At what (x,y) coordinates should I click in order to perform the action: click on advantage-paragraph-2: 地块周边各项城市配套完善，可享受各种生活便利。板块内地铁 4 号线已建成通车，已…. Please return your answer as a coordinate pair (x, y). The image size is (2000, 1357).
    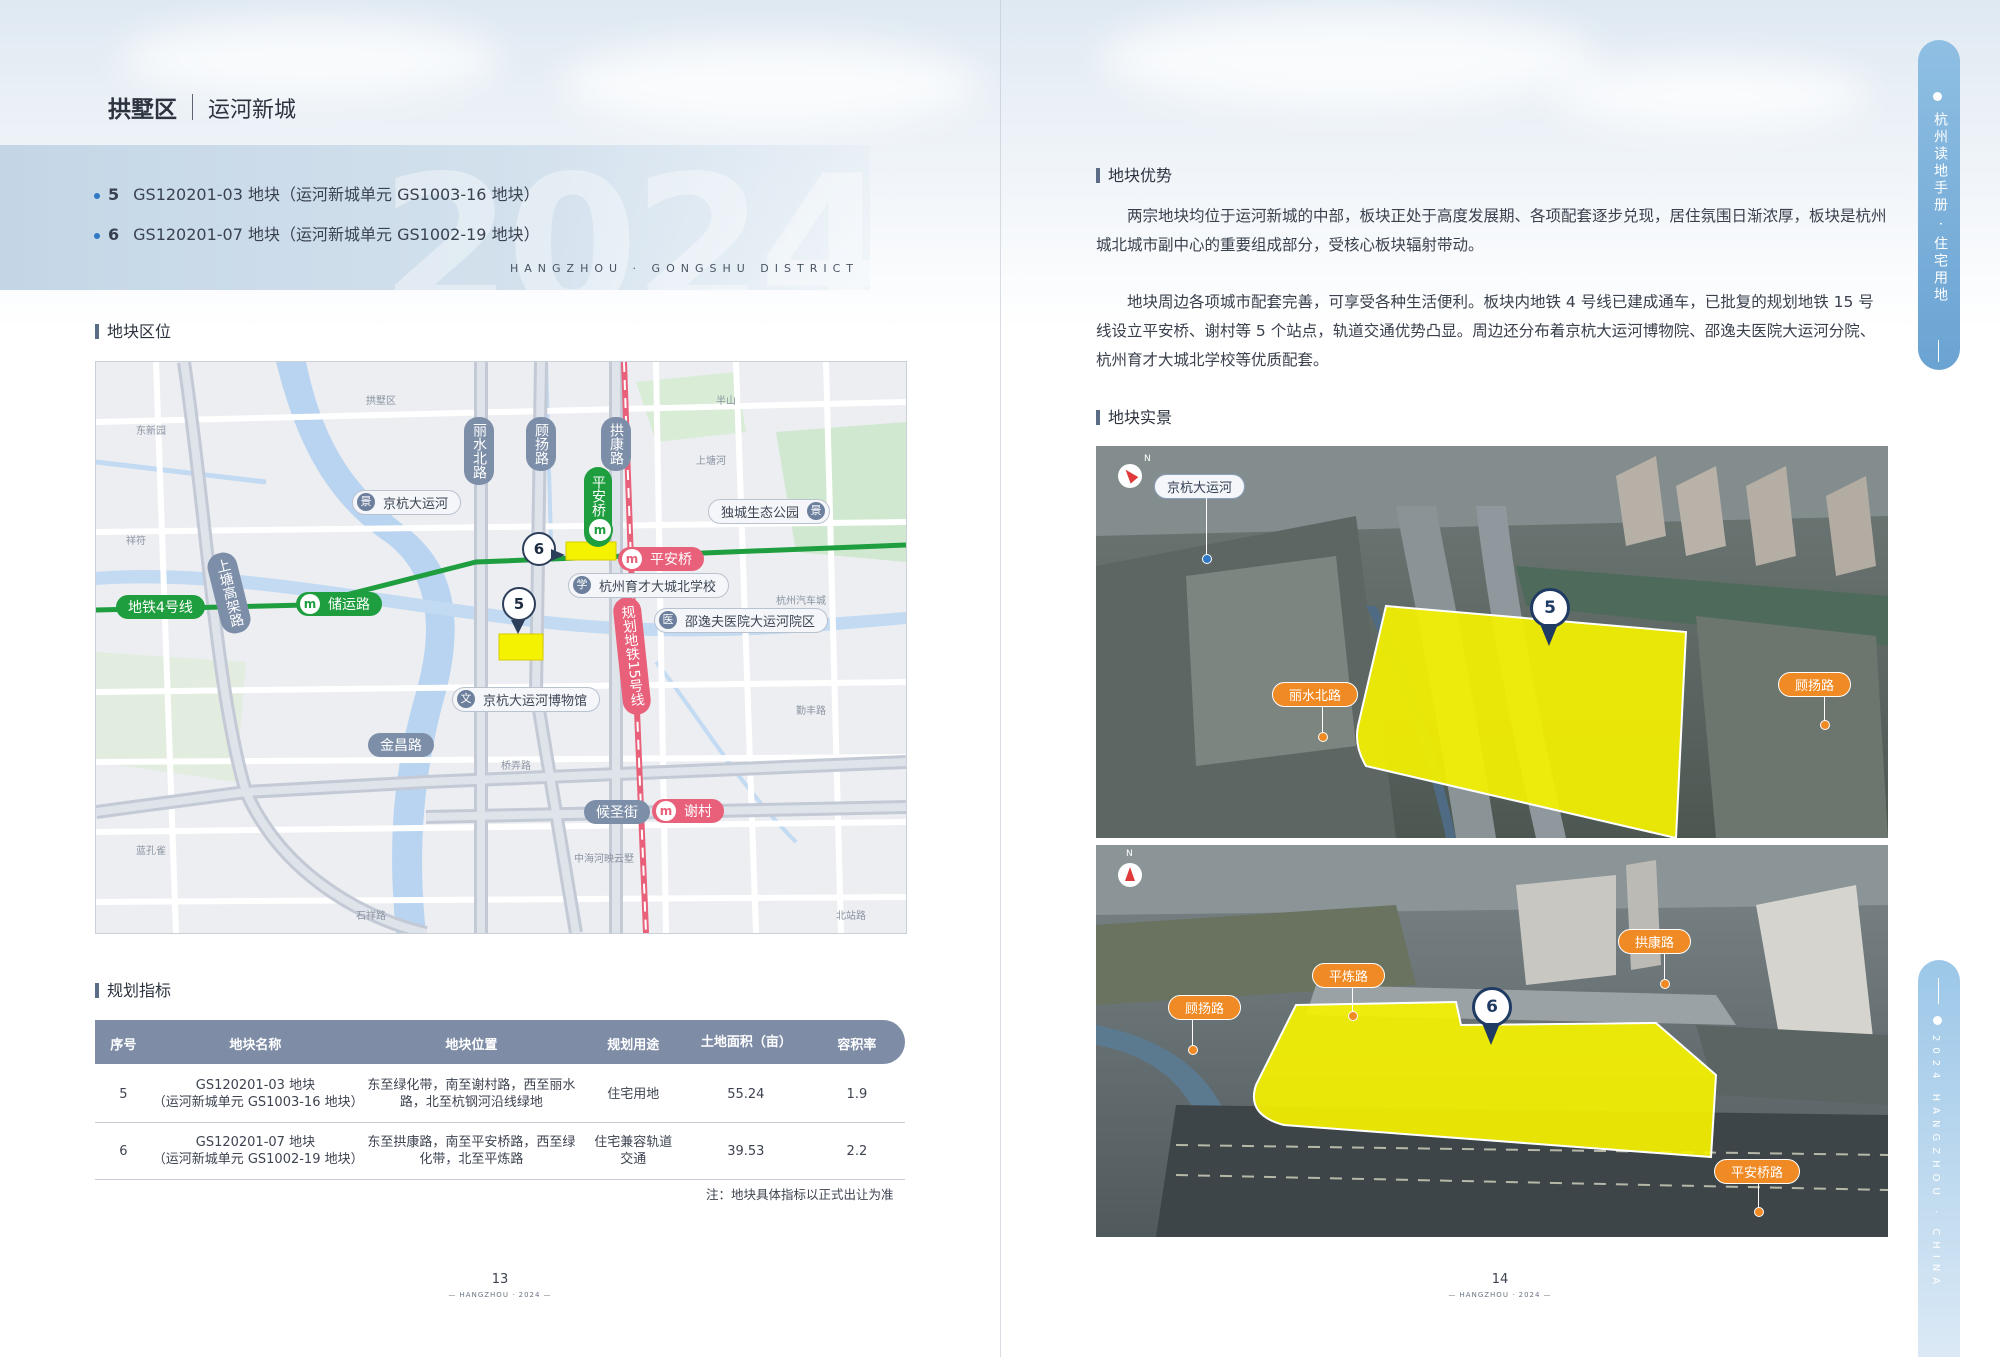
    Looking at the image, I should click on (1486, 331).